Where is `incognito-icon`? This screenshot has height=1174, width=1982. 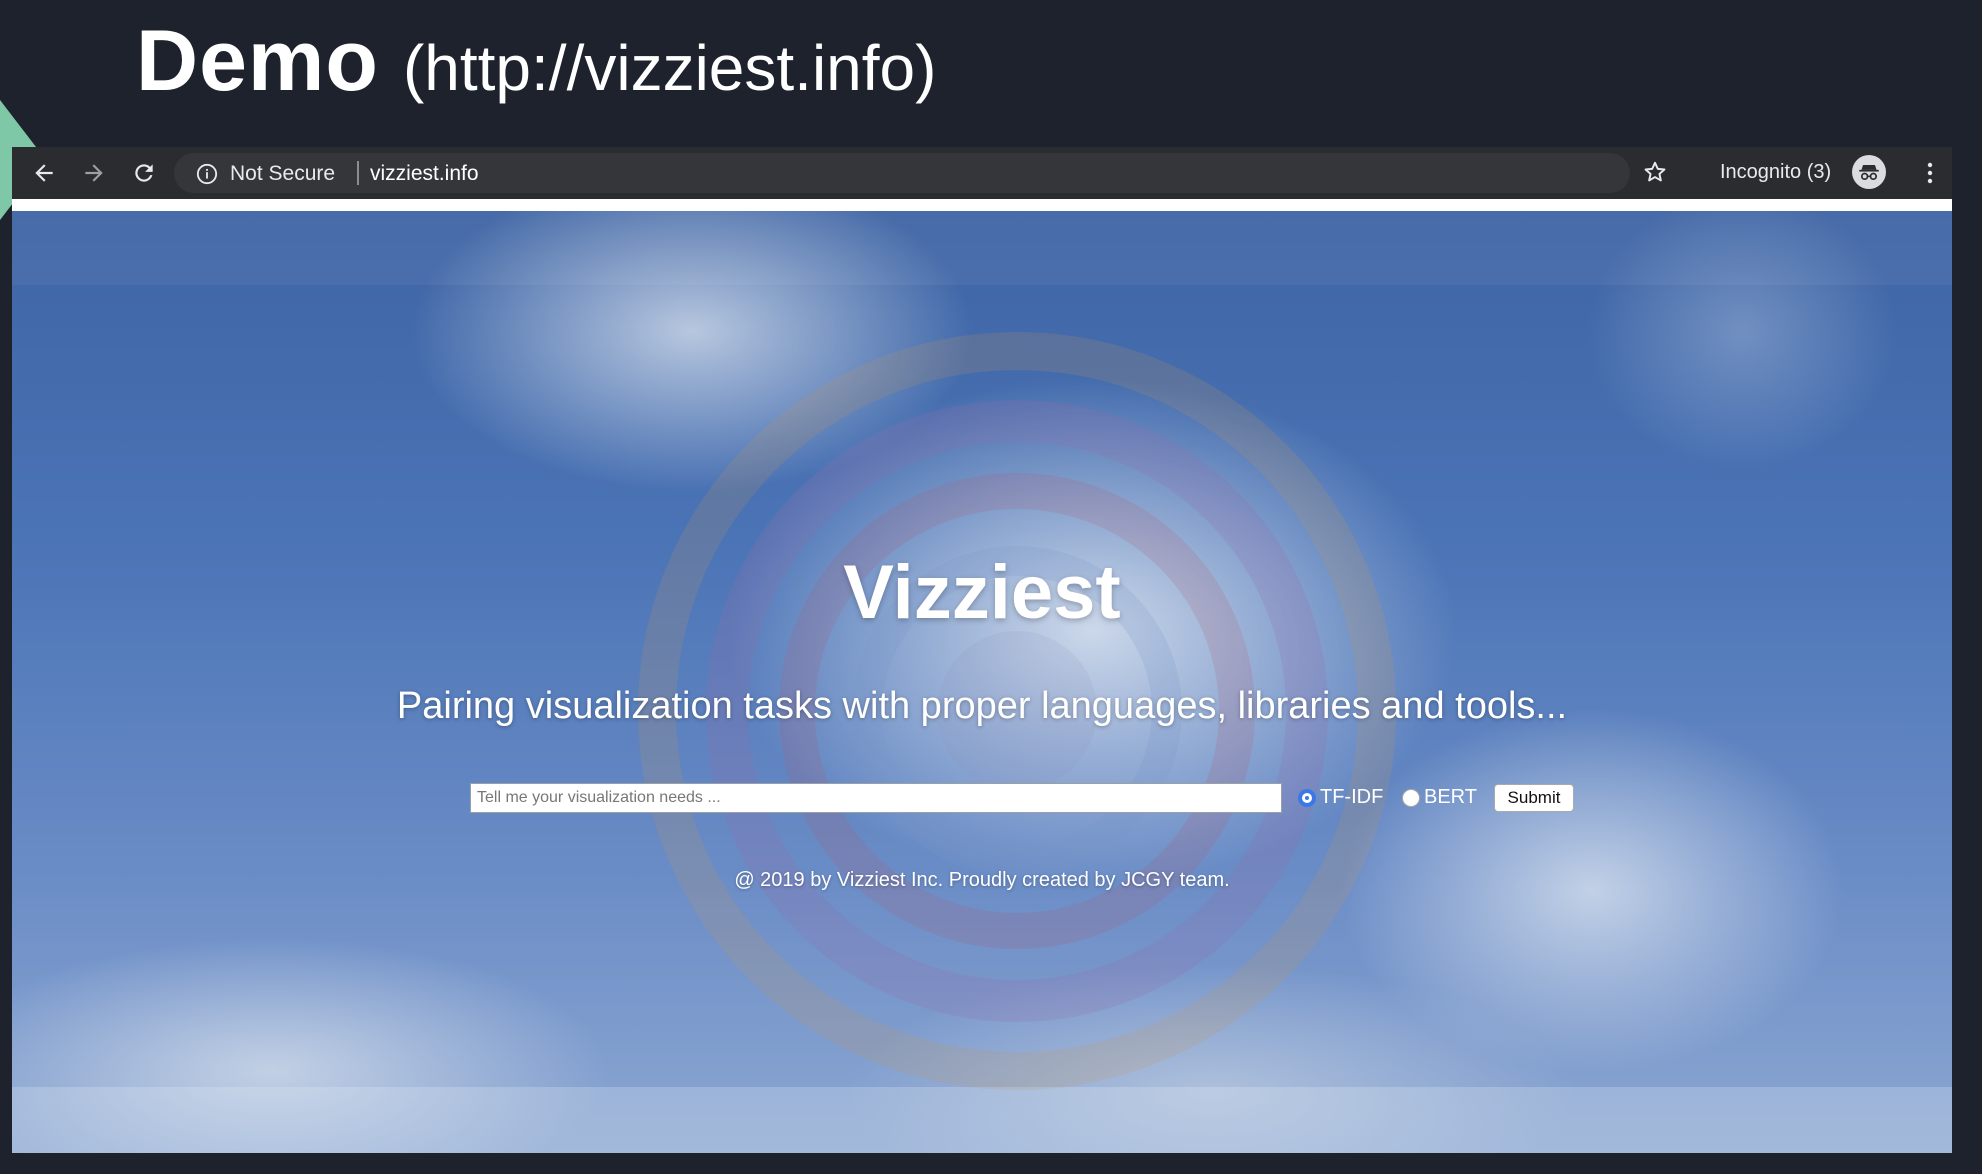
incognito-icon is located at coordinates (1869, 172).